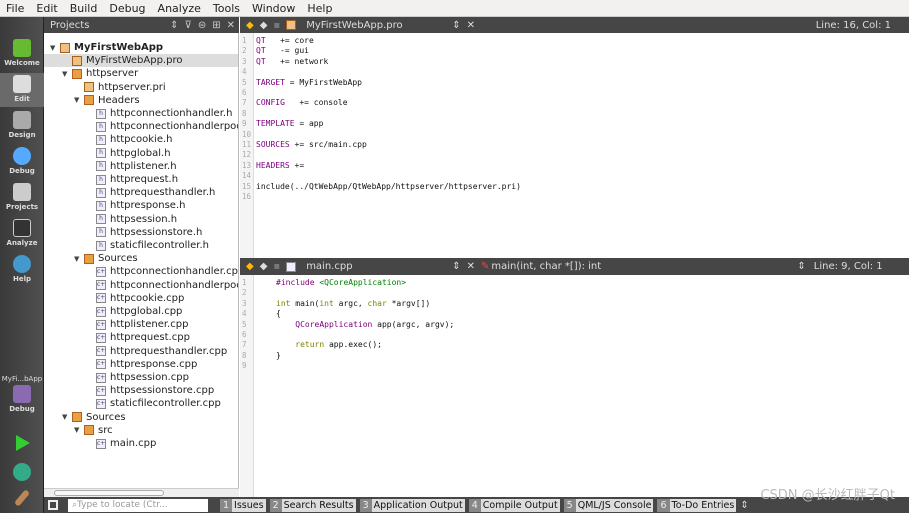  I want to click on tree-item: h staticfilecontroller.h, so click(126, 245).